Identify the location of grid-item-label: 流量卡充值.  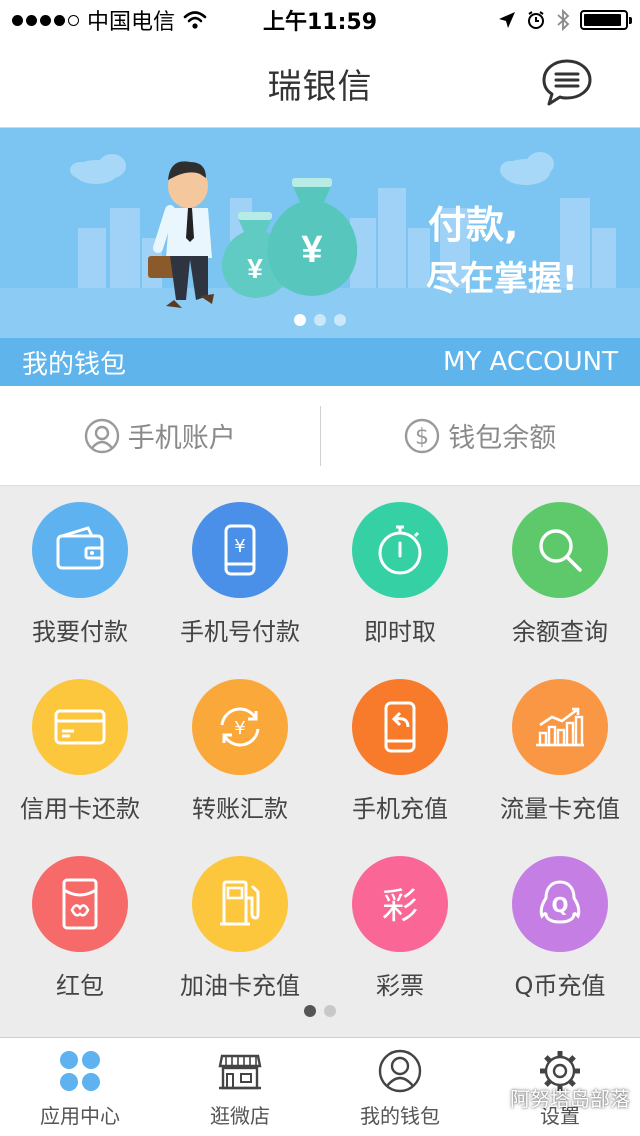
(560, 809).